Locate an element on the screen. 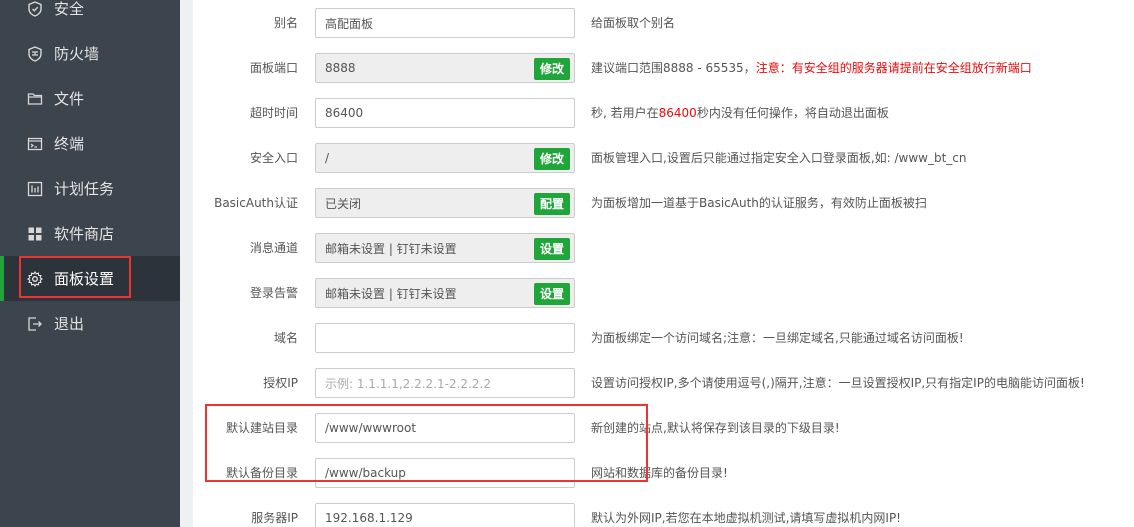  sidebar-item-store: 软件商店 is located at coordinates (90, 233).